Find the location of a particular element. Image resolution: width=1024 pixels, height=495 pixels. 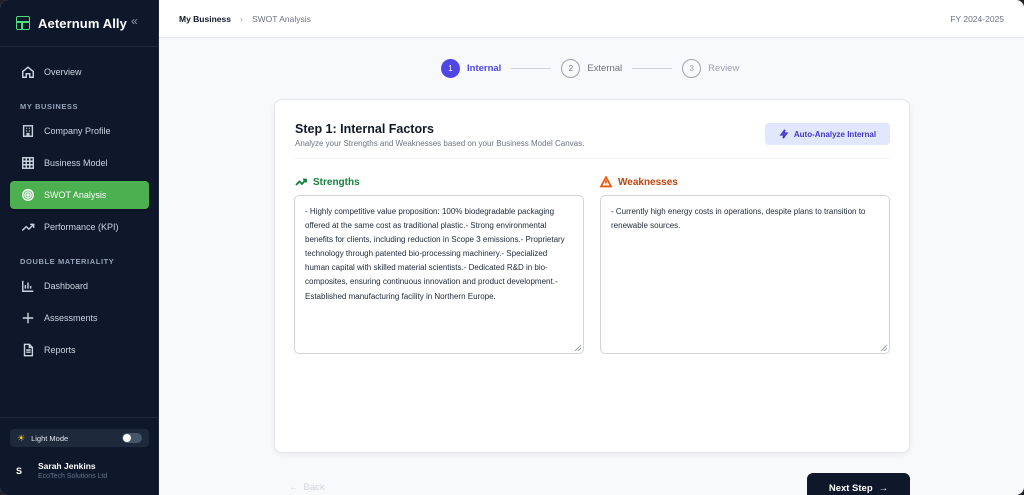

mode-label: Light Mode is located at coordinates (50, 438).